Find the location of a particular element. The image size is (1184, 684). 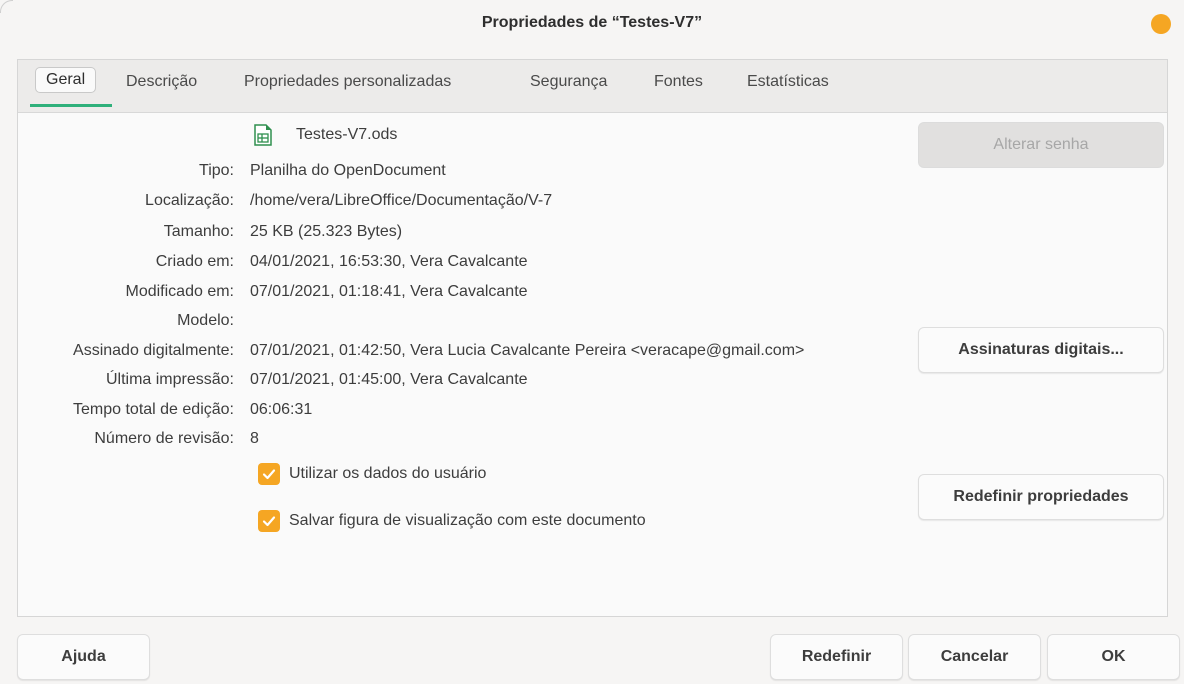

save-preview-checkbox is located at coordinates (269, 521).